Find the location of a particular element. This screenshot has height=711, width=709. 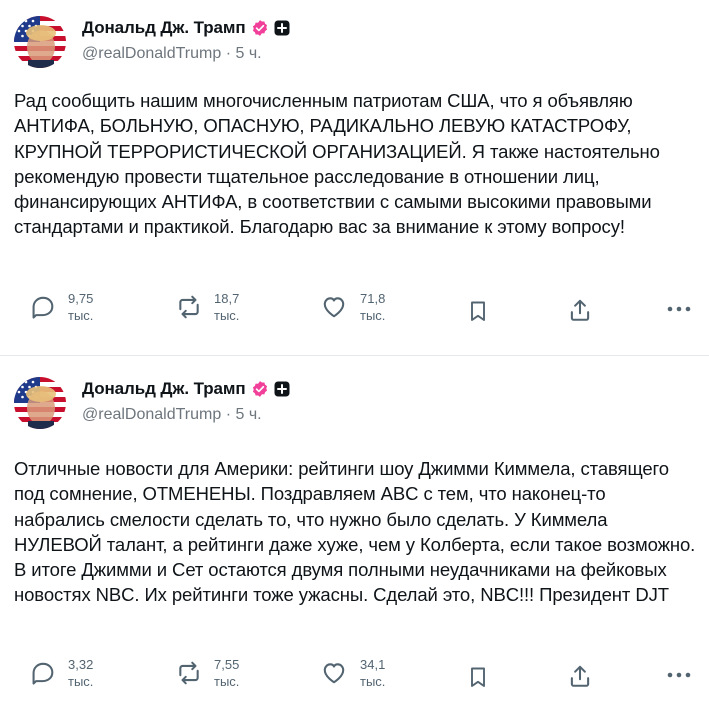

action-bar: 3,32 тыс. 7,55 тыс. 34,1 тыс. is located at coordinates (354, 679).